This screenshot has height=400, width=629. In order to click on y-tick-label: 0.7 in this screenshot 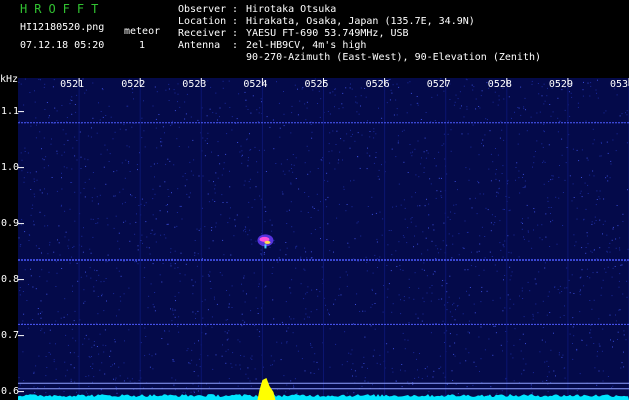, I will do `click(10, 335)`.